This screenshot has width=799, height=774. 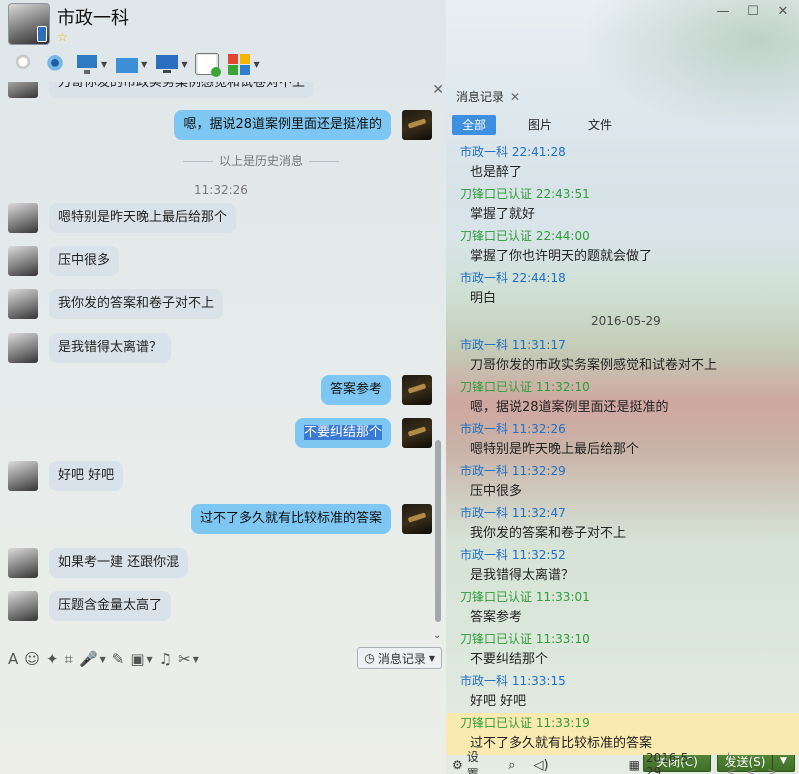 I want to click on scrollbar-thumb, so click(x=438, y=531).